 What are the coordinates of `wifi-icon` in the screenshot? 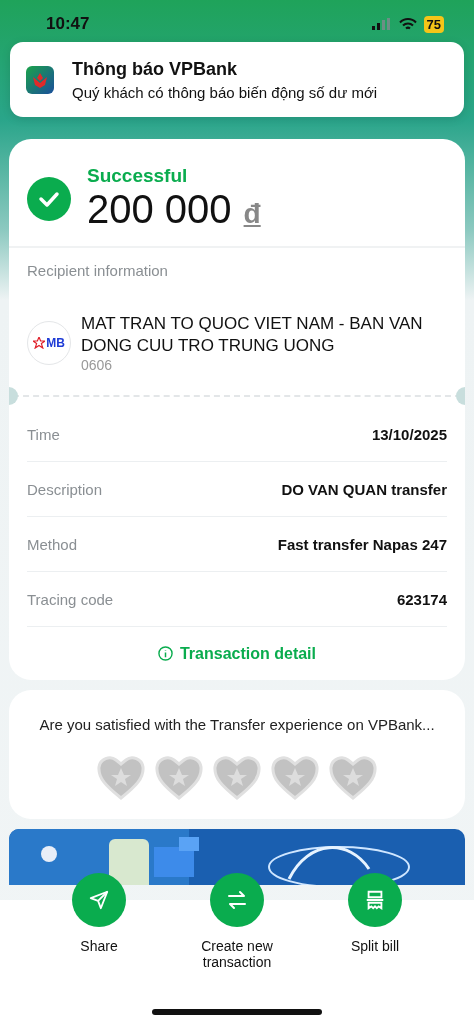 It's located at (407, 24).